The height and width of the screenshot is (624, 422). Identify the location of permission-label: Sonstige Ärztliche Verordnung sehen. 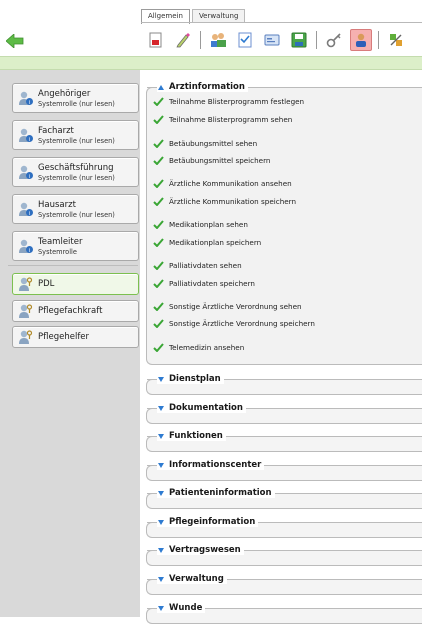
(235, 306).